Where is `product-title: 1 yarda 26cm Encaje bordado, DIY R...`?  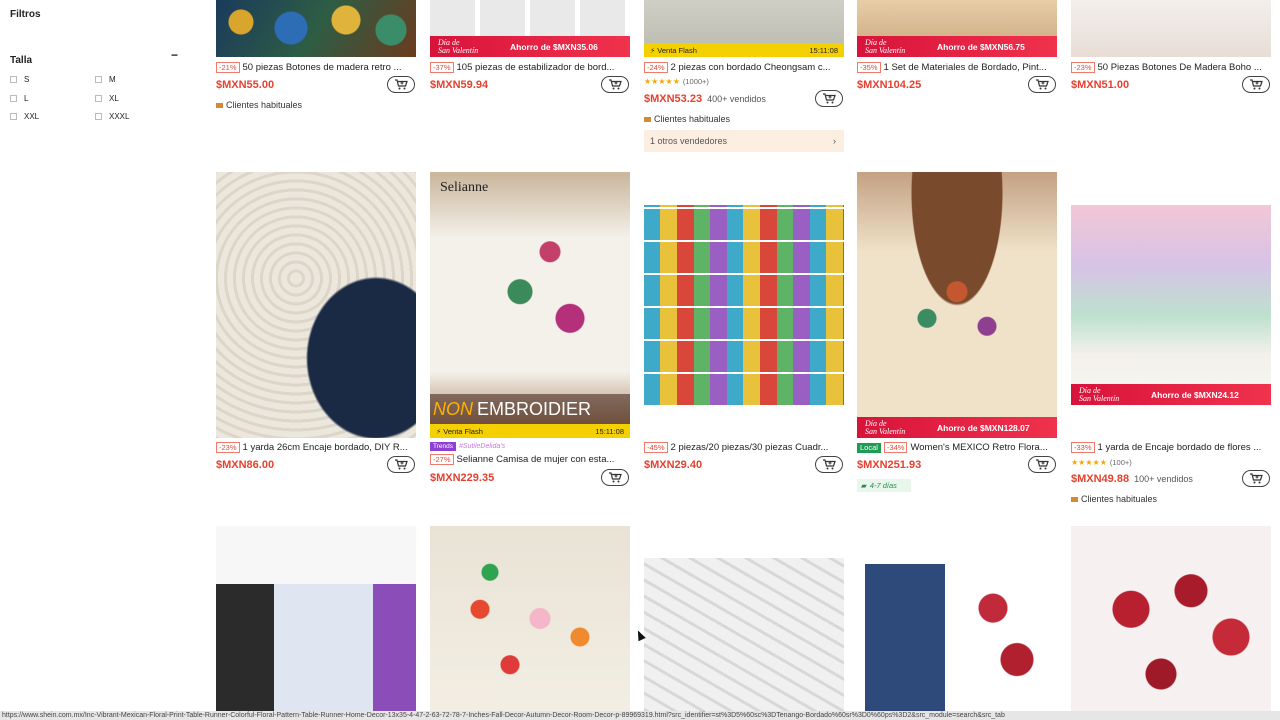 product-title: 1 yarda 26cm Encaje bordado, DIY R... is located at coordinates (325, 447).